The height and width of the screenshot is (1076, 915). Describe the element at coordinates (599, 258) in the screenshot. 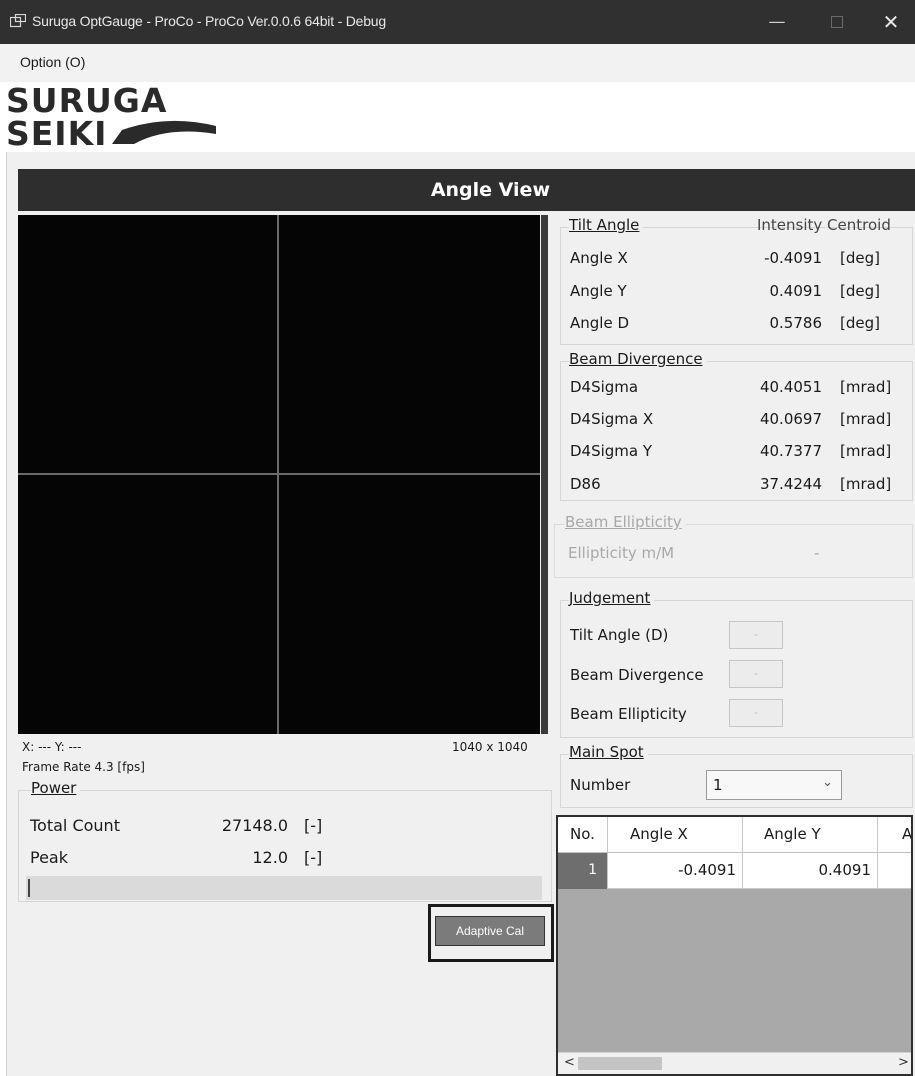

I see `tilt-label: Angle X` at that location.